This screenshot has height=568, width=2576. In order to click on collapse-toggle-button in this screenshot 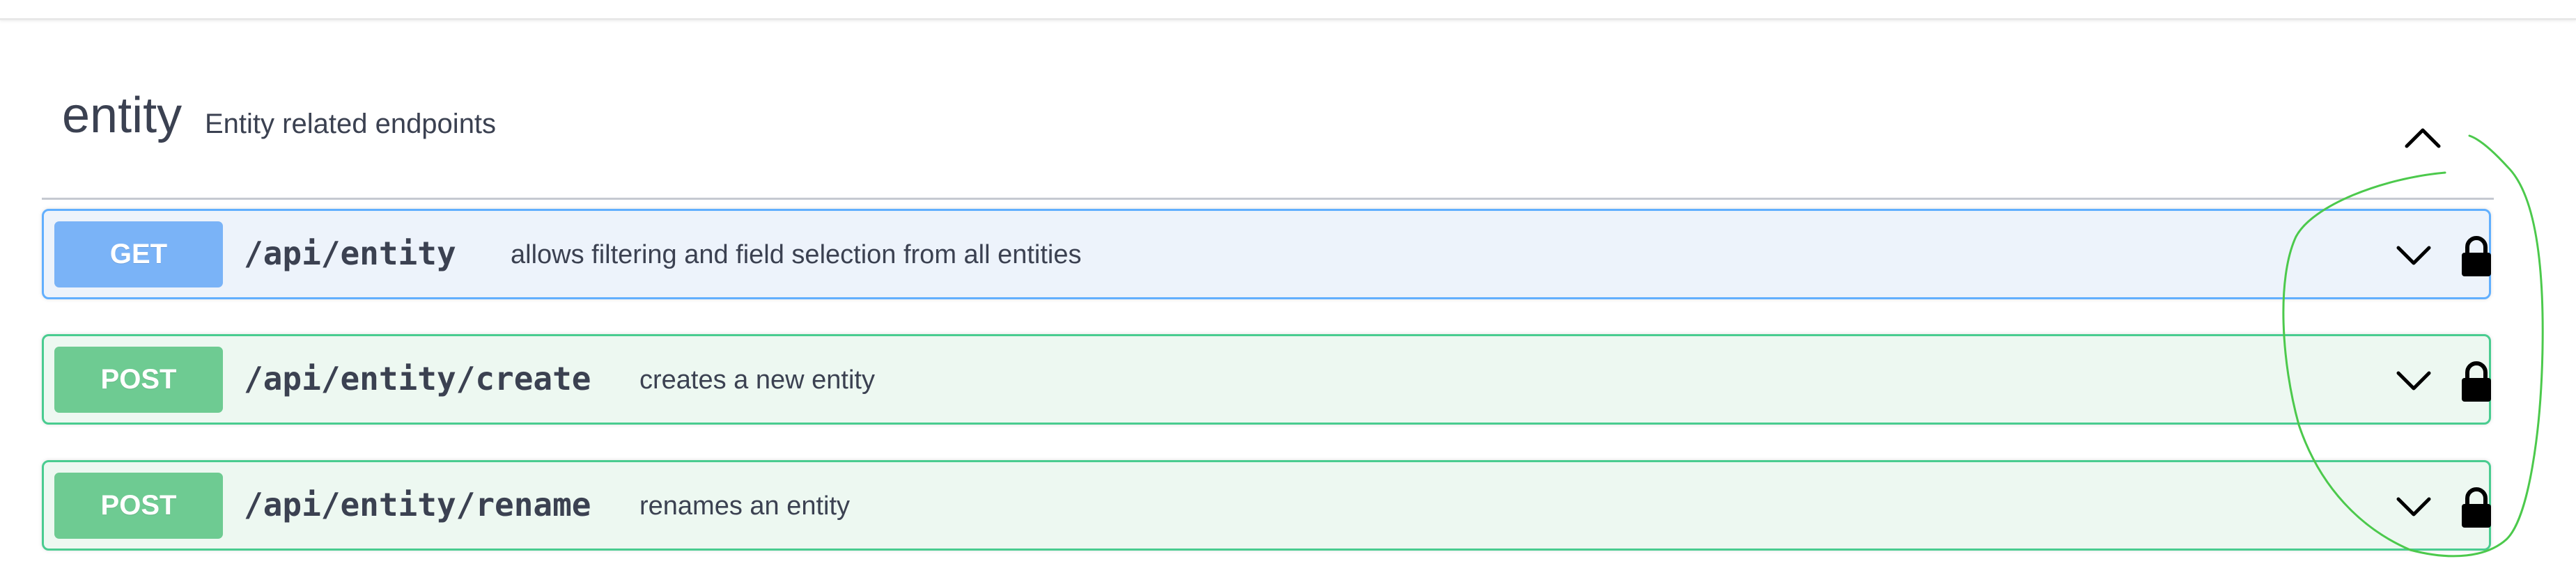, I will do `click(2423, 138)`.